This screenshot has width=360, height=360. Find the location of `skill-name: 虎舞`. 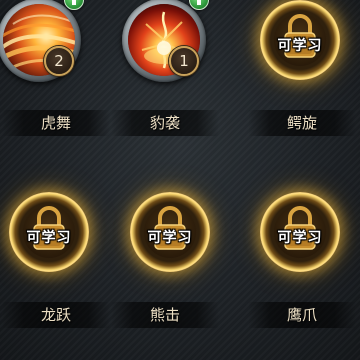

skill-name: 虎舞 is located at coordinates (55, 123).